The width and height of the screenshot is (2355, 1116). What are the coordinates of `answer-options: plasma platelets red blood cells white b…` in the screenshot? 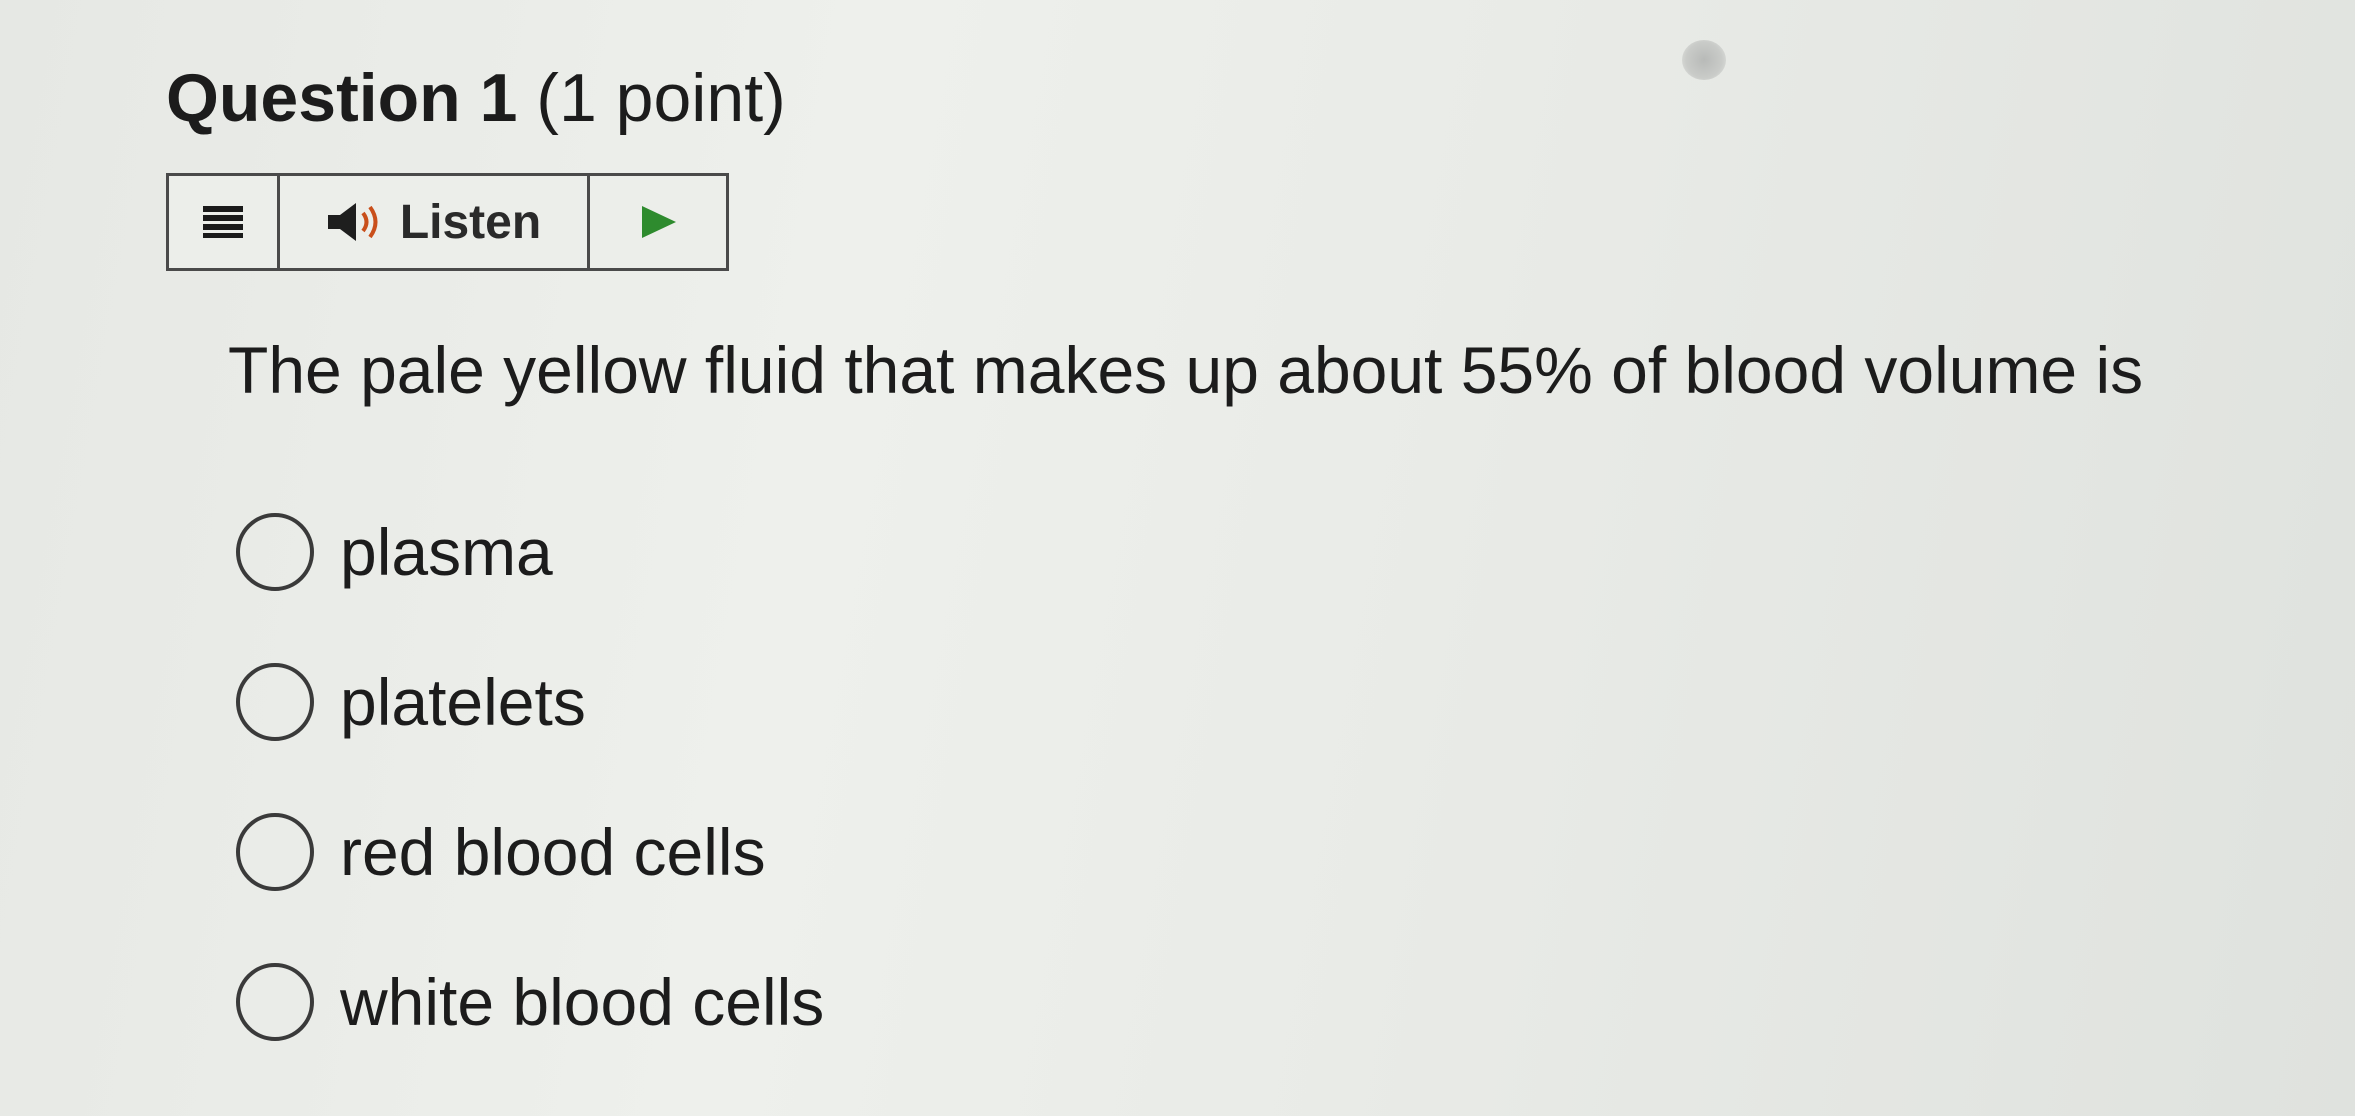 It's located at (530, 810).